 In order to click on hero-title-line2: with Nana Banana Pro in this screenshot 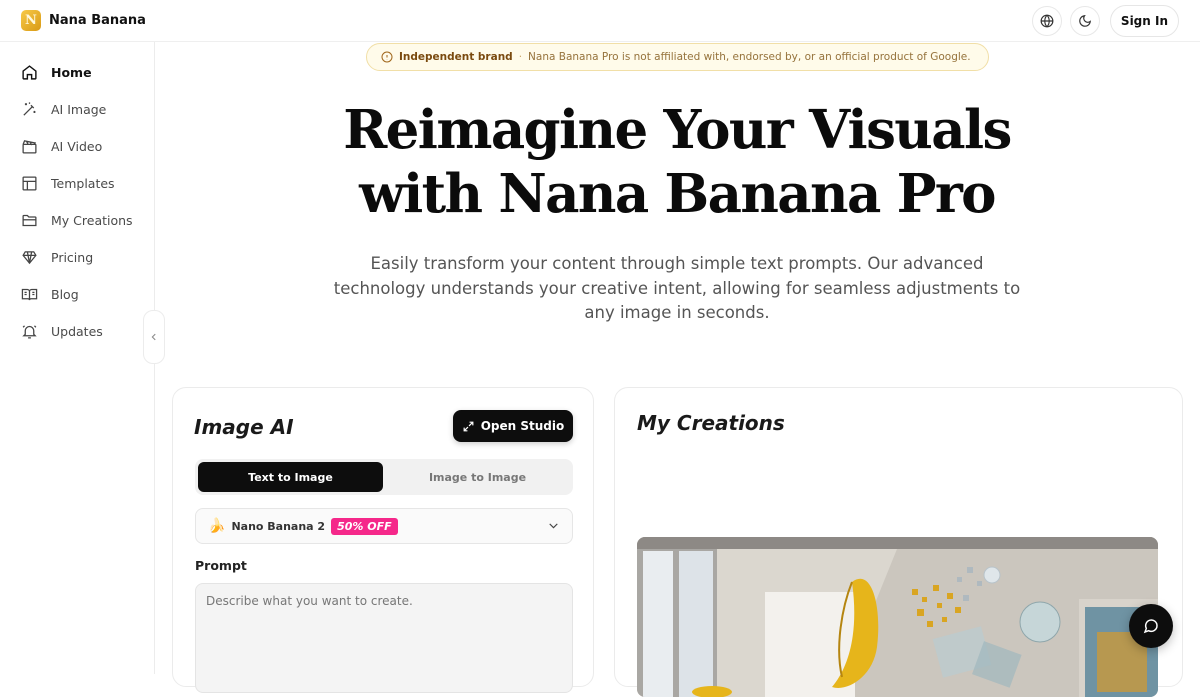, I will do `click(677, 194)`.